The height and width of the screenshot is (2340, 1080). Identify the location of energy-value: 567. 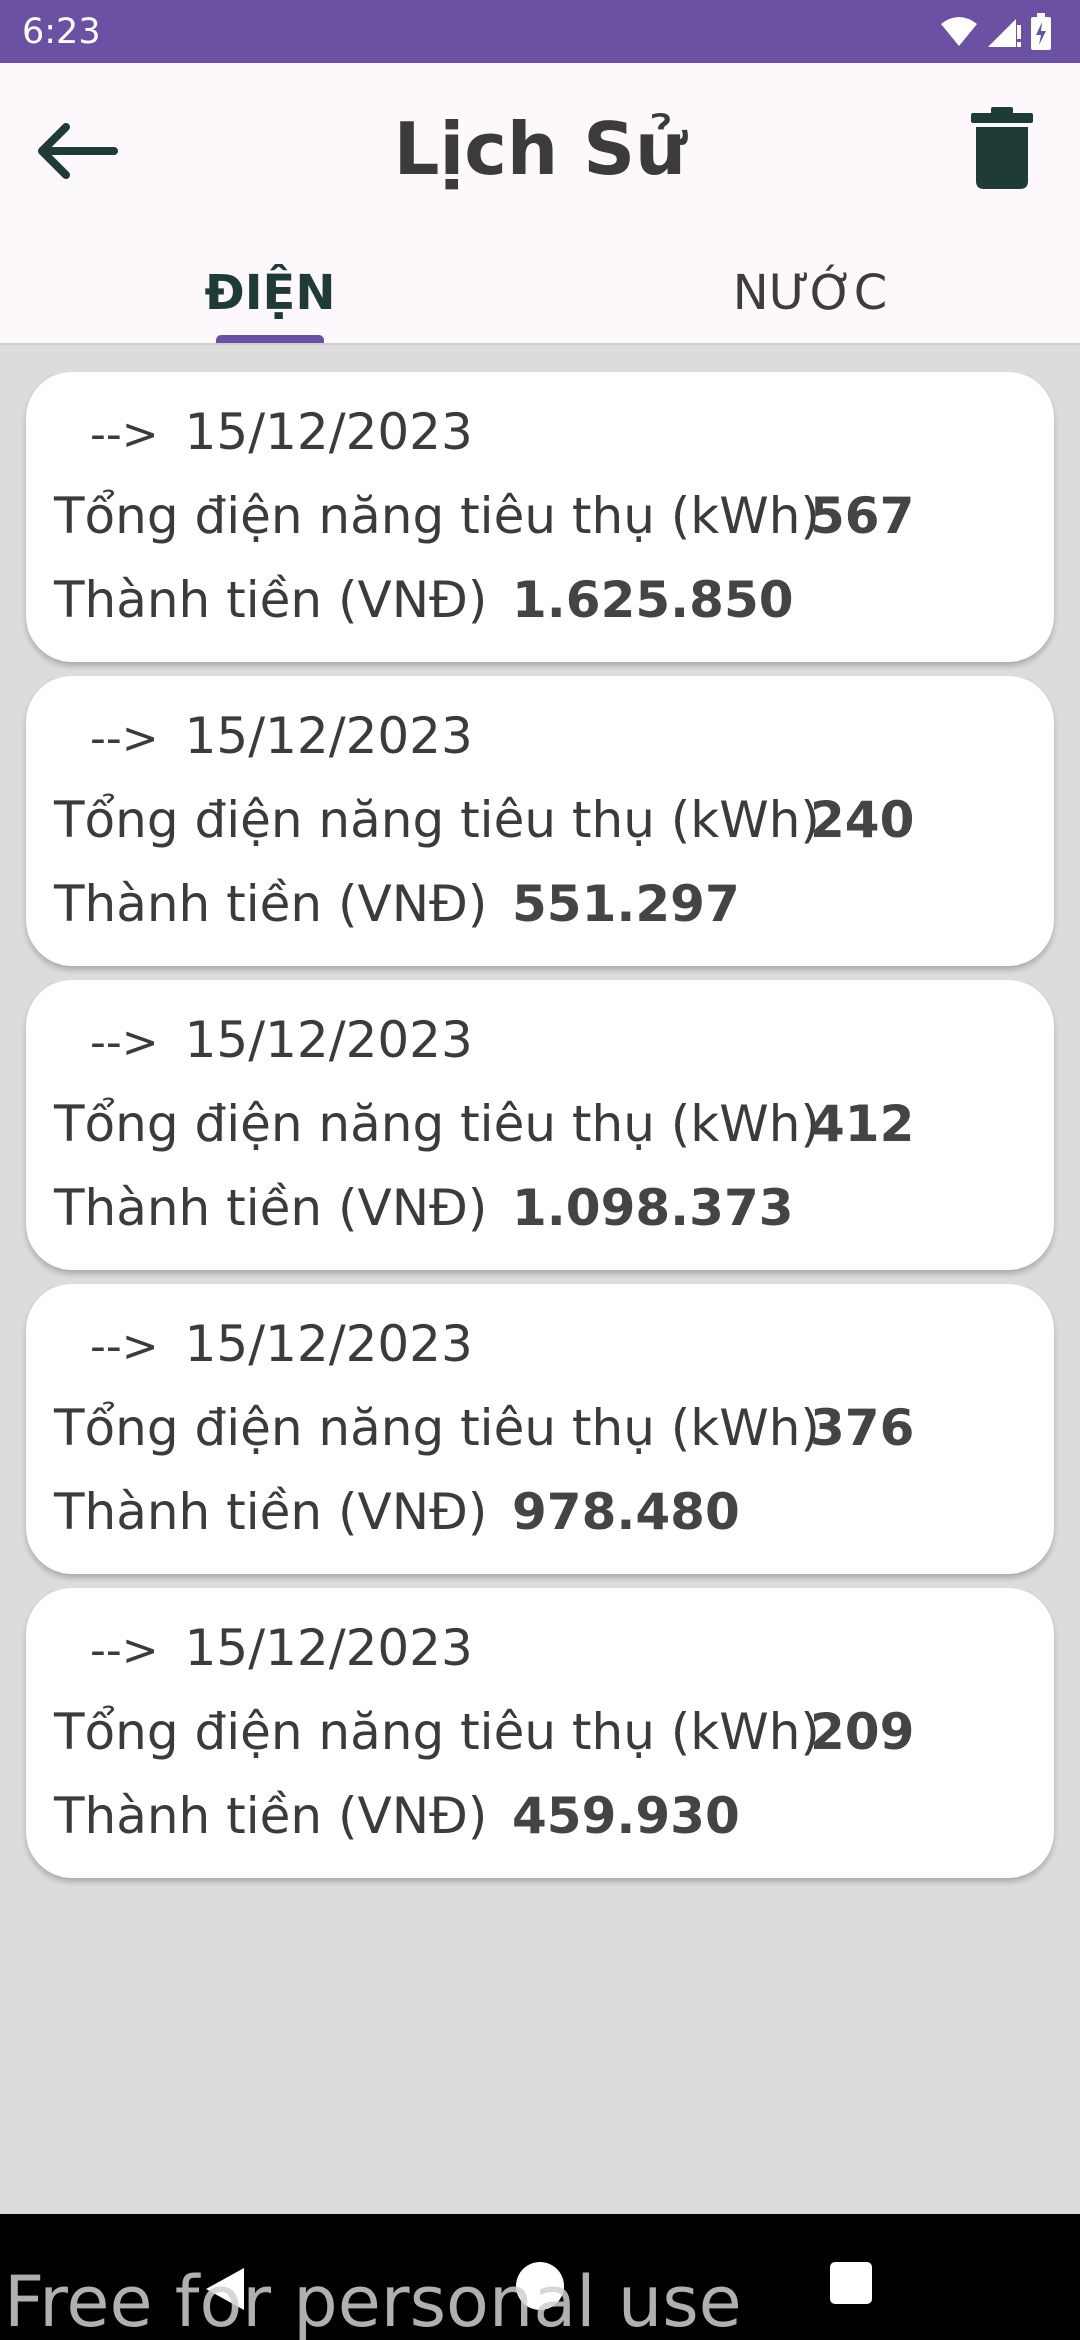
(862, 516).